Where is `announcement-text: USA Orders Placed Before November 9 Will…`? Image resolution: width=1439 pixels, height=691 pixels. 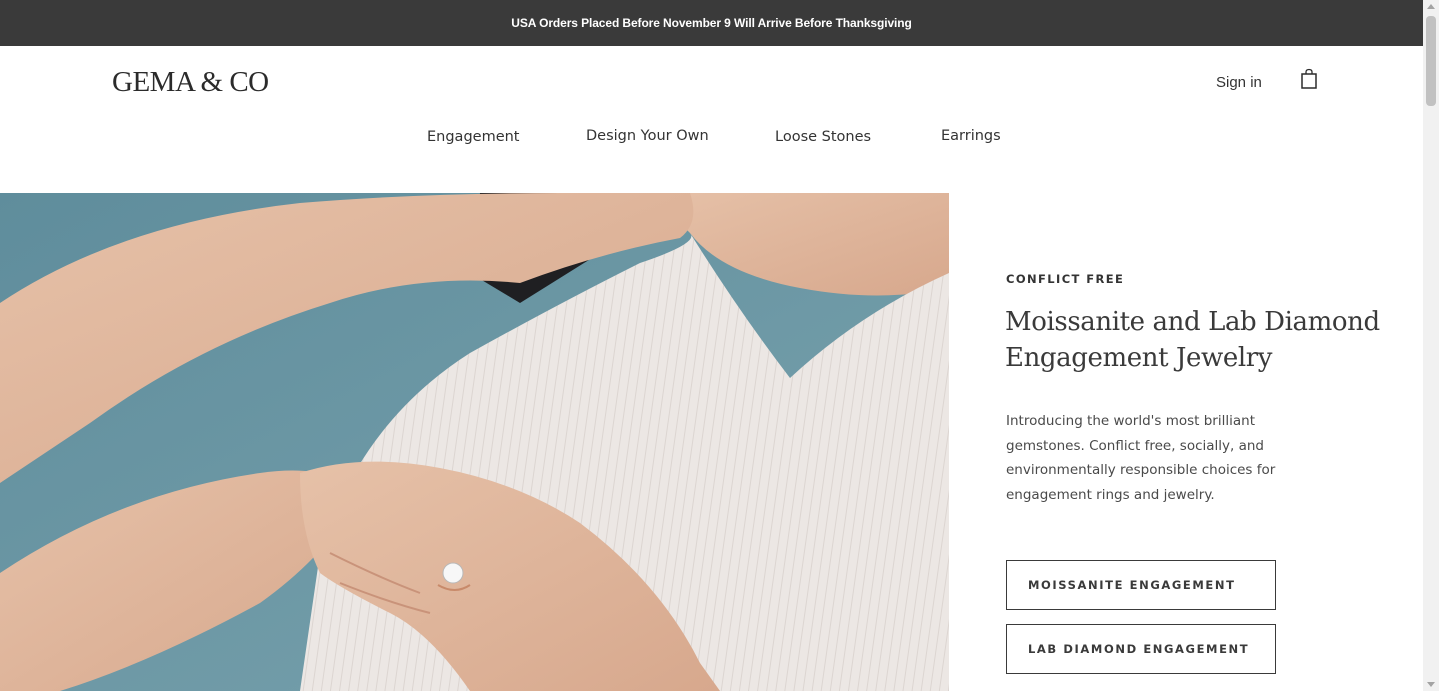 announcement-text: USA Orders Placed Before November 9 Will… is located at coordinates (711, 23).